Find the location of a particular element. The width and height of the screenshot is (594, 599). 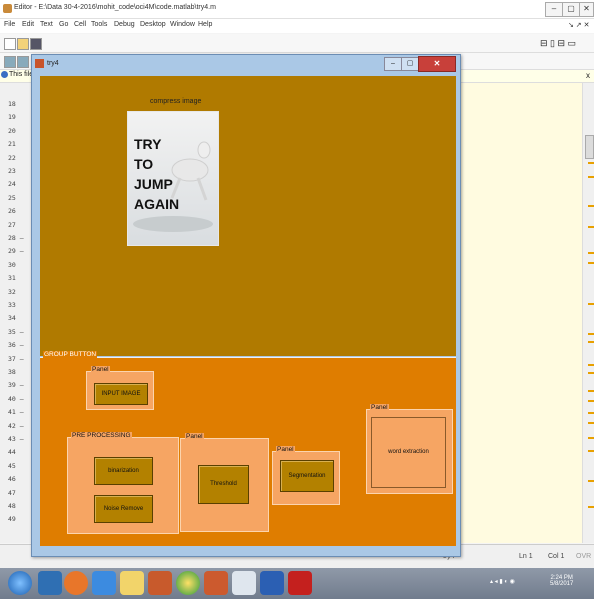

image-line-2: TO is located at coordinates (144, 164).